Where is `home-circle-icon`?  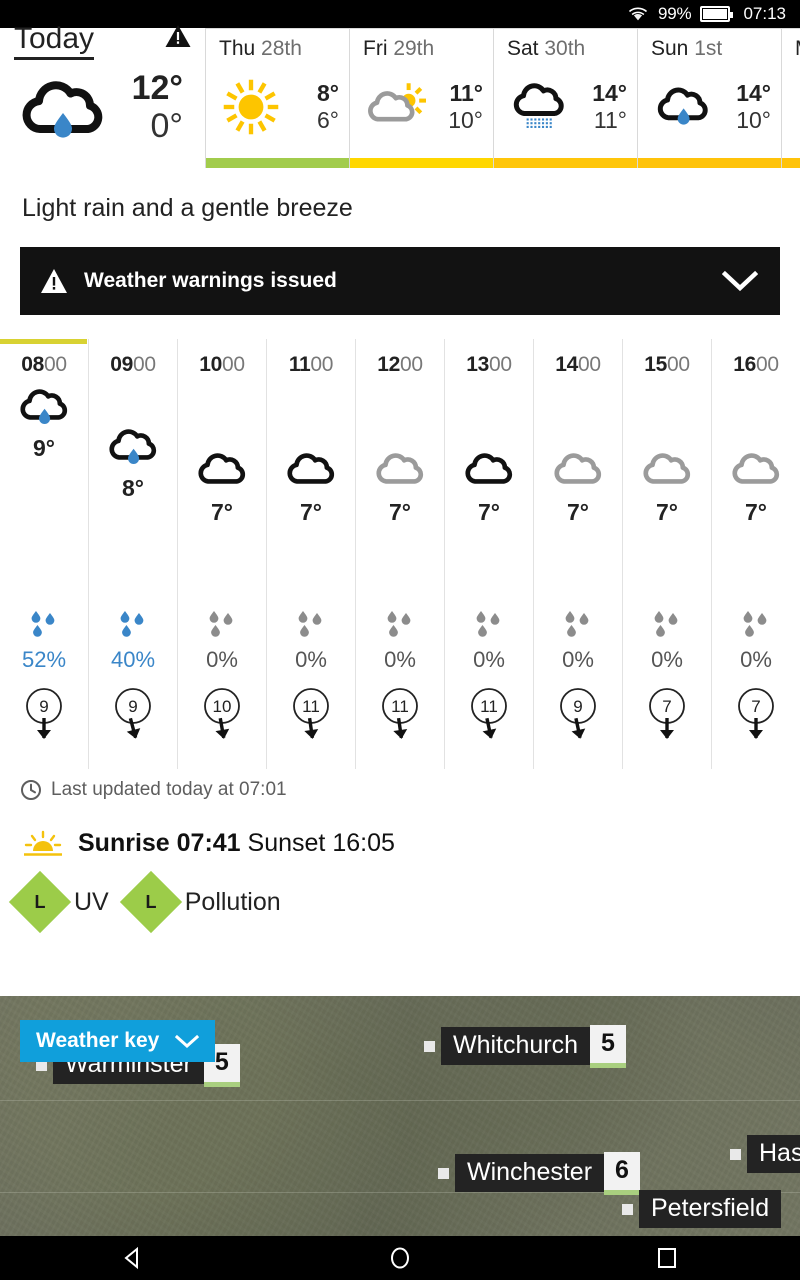
home-circle-icon is located at coordinates (400, 1258).